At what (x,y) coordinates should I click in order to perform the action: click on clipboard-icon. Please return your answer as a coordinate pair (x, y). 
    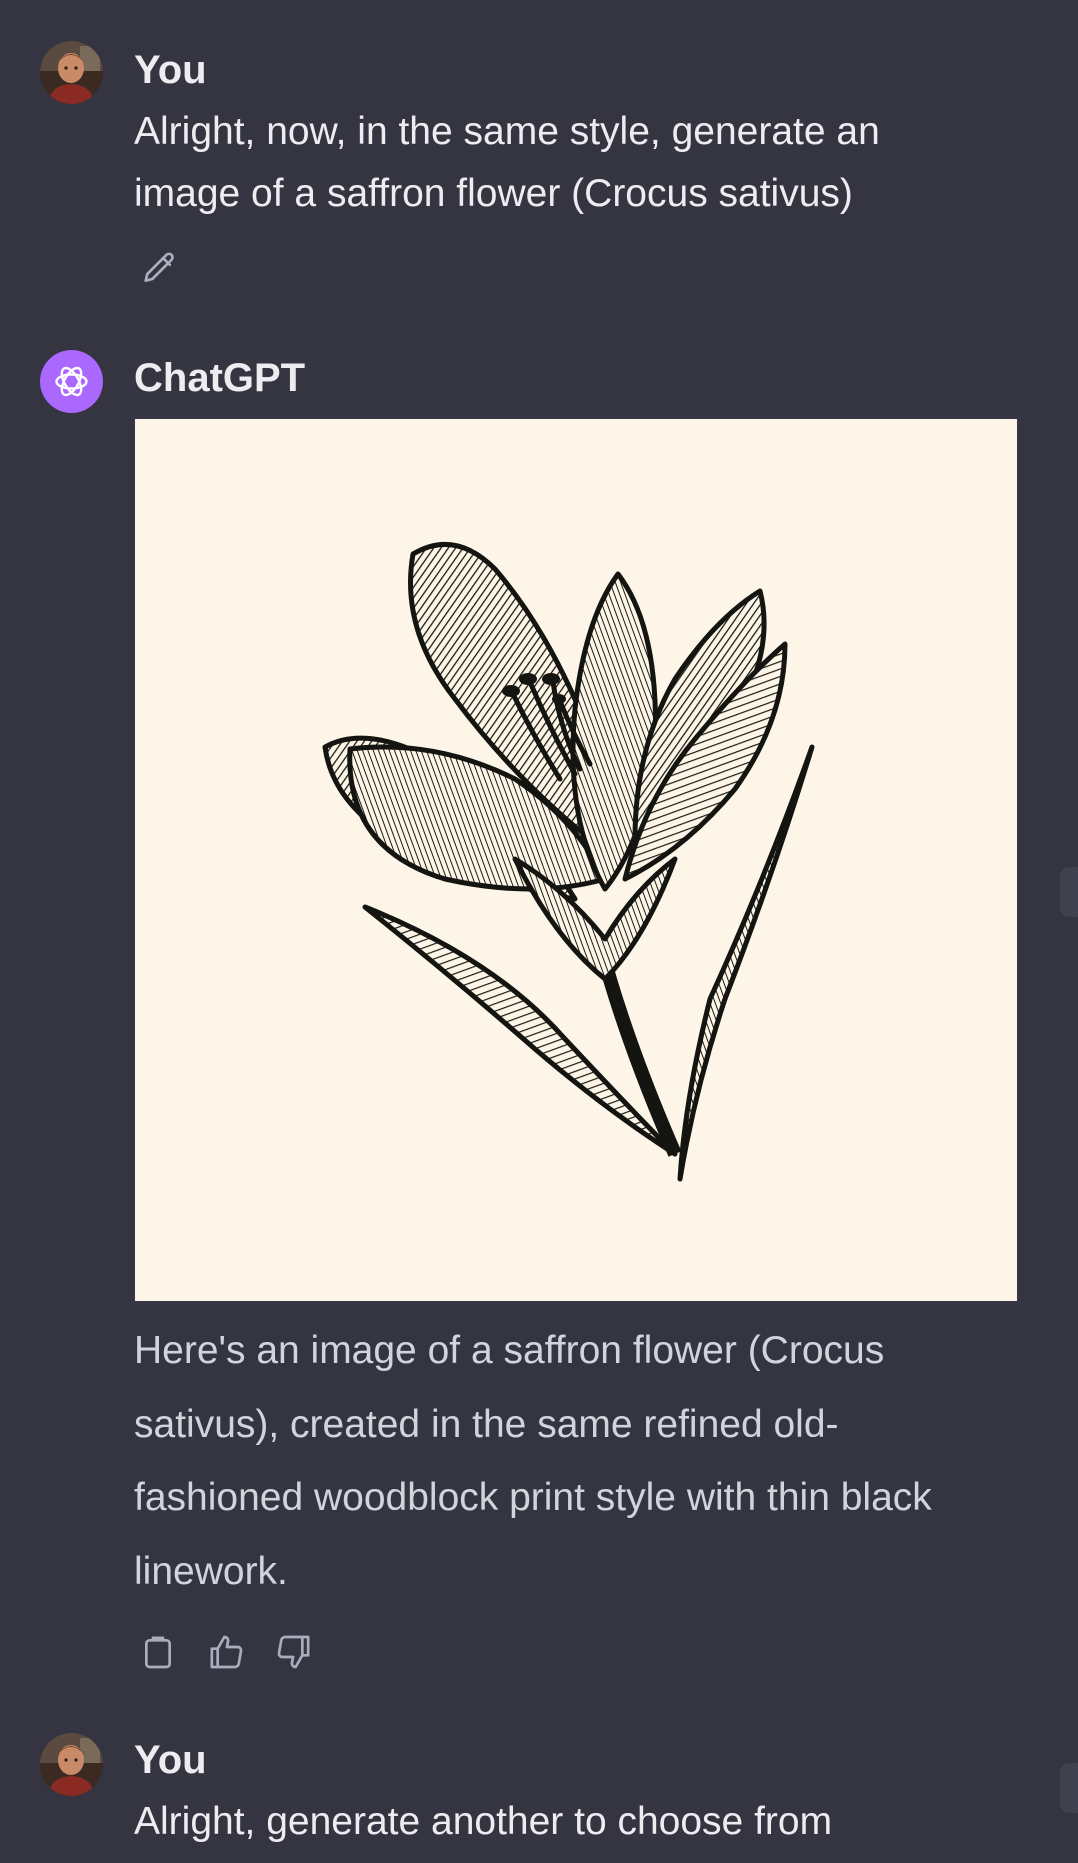
    Looking at the image, I should click on (158, 1652).